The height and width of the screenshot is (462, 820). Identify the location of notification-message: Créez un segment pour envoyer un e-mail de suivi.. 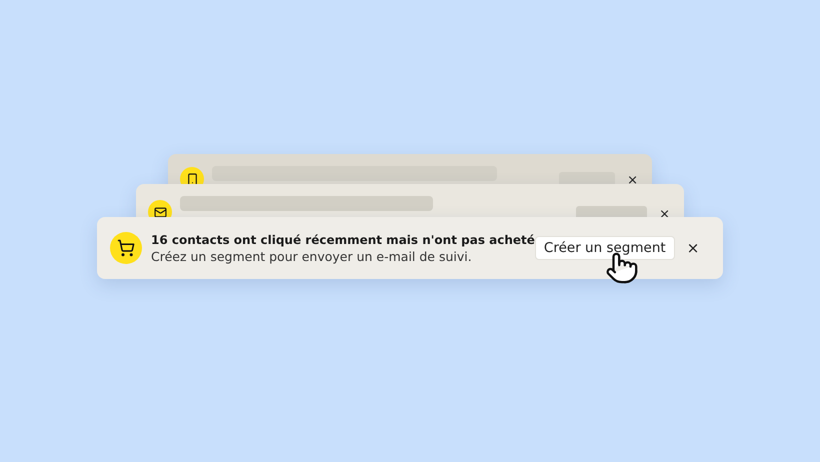
(312, 256).